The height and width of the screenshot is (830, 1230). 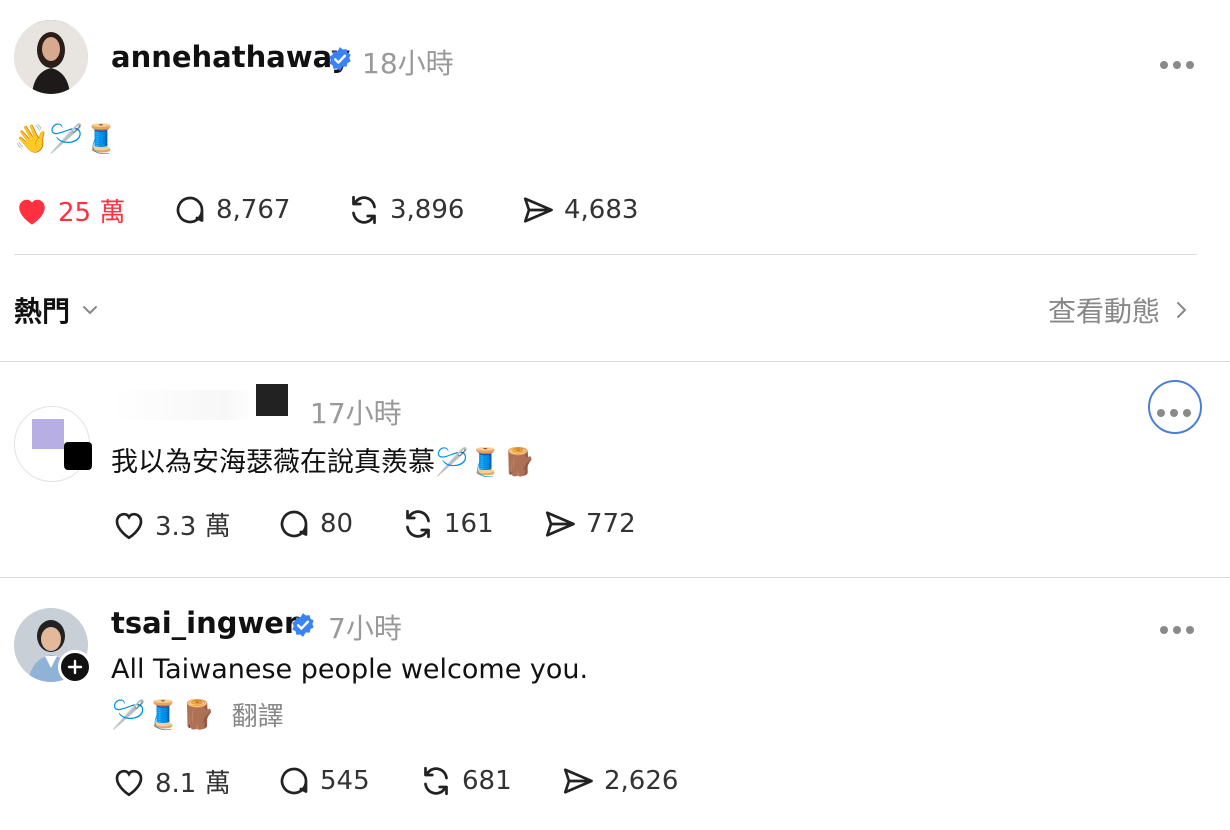 What do you see at coordinates (356, 413) in the screenshot?
I see `reply-time: 17小時` at bounding box center [356, 413].